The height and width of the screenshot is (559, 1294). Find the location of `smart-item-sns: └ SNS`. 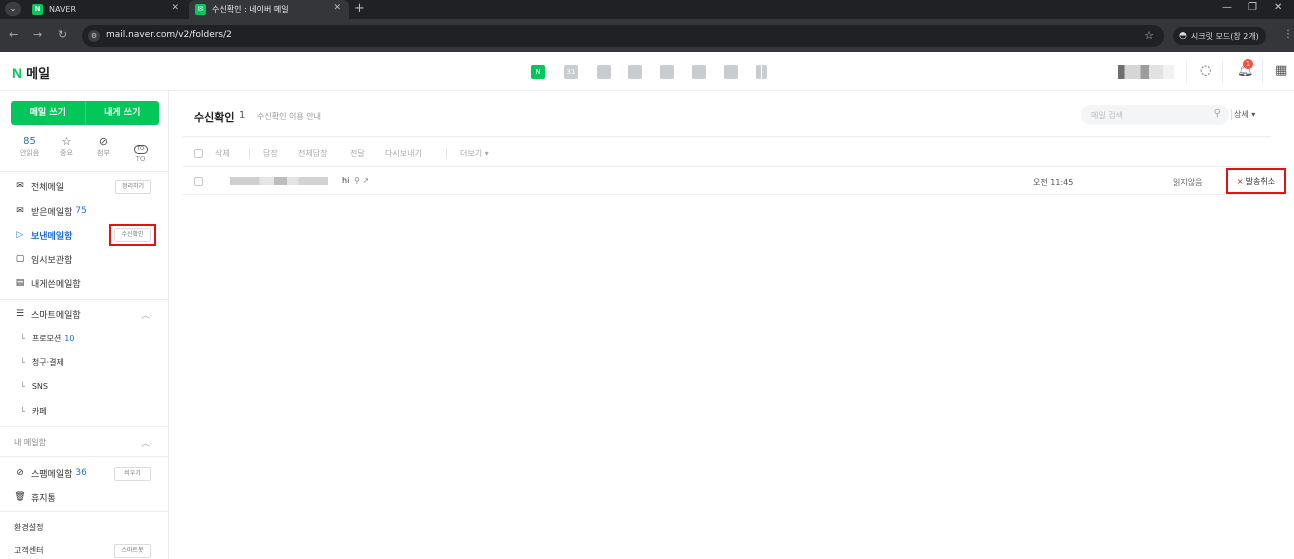

smart-item-sns: └ SNS is located at coordinates (34, 386).